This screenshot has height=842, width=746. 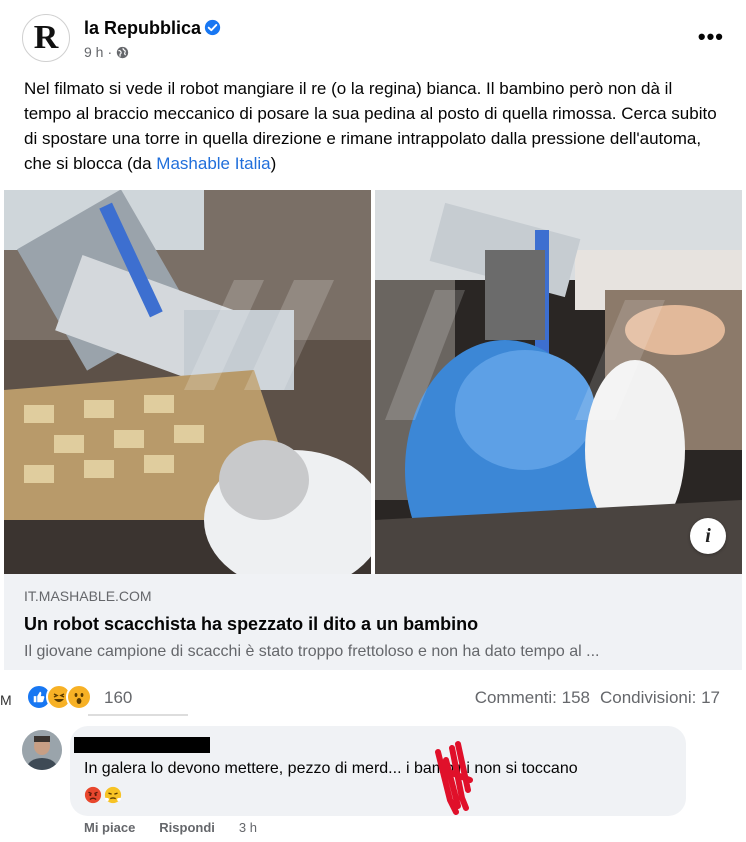 I want to click on comment-emojis, so click(x=103, y=795).